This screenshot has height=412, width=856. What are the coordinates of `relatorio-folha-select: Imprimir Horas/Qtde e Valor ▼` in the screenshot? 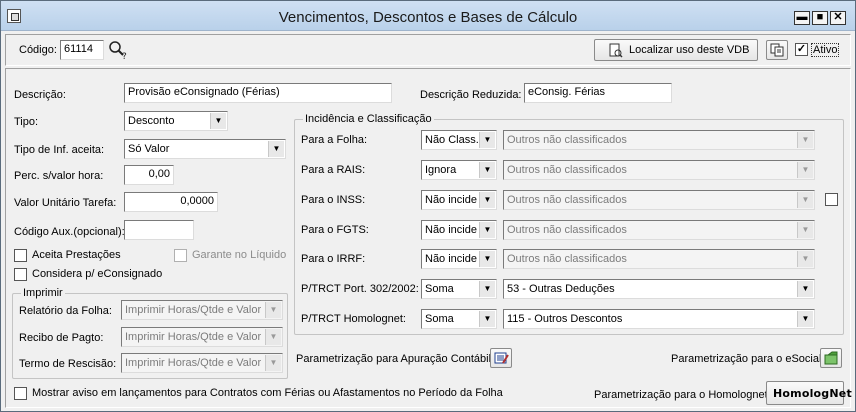 It's located at (202, 310).